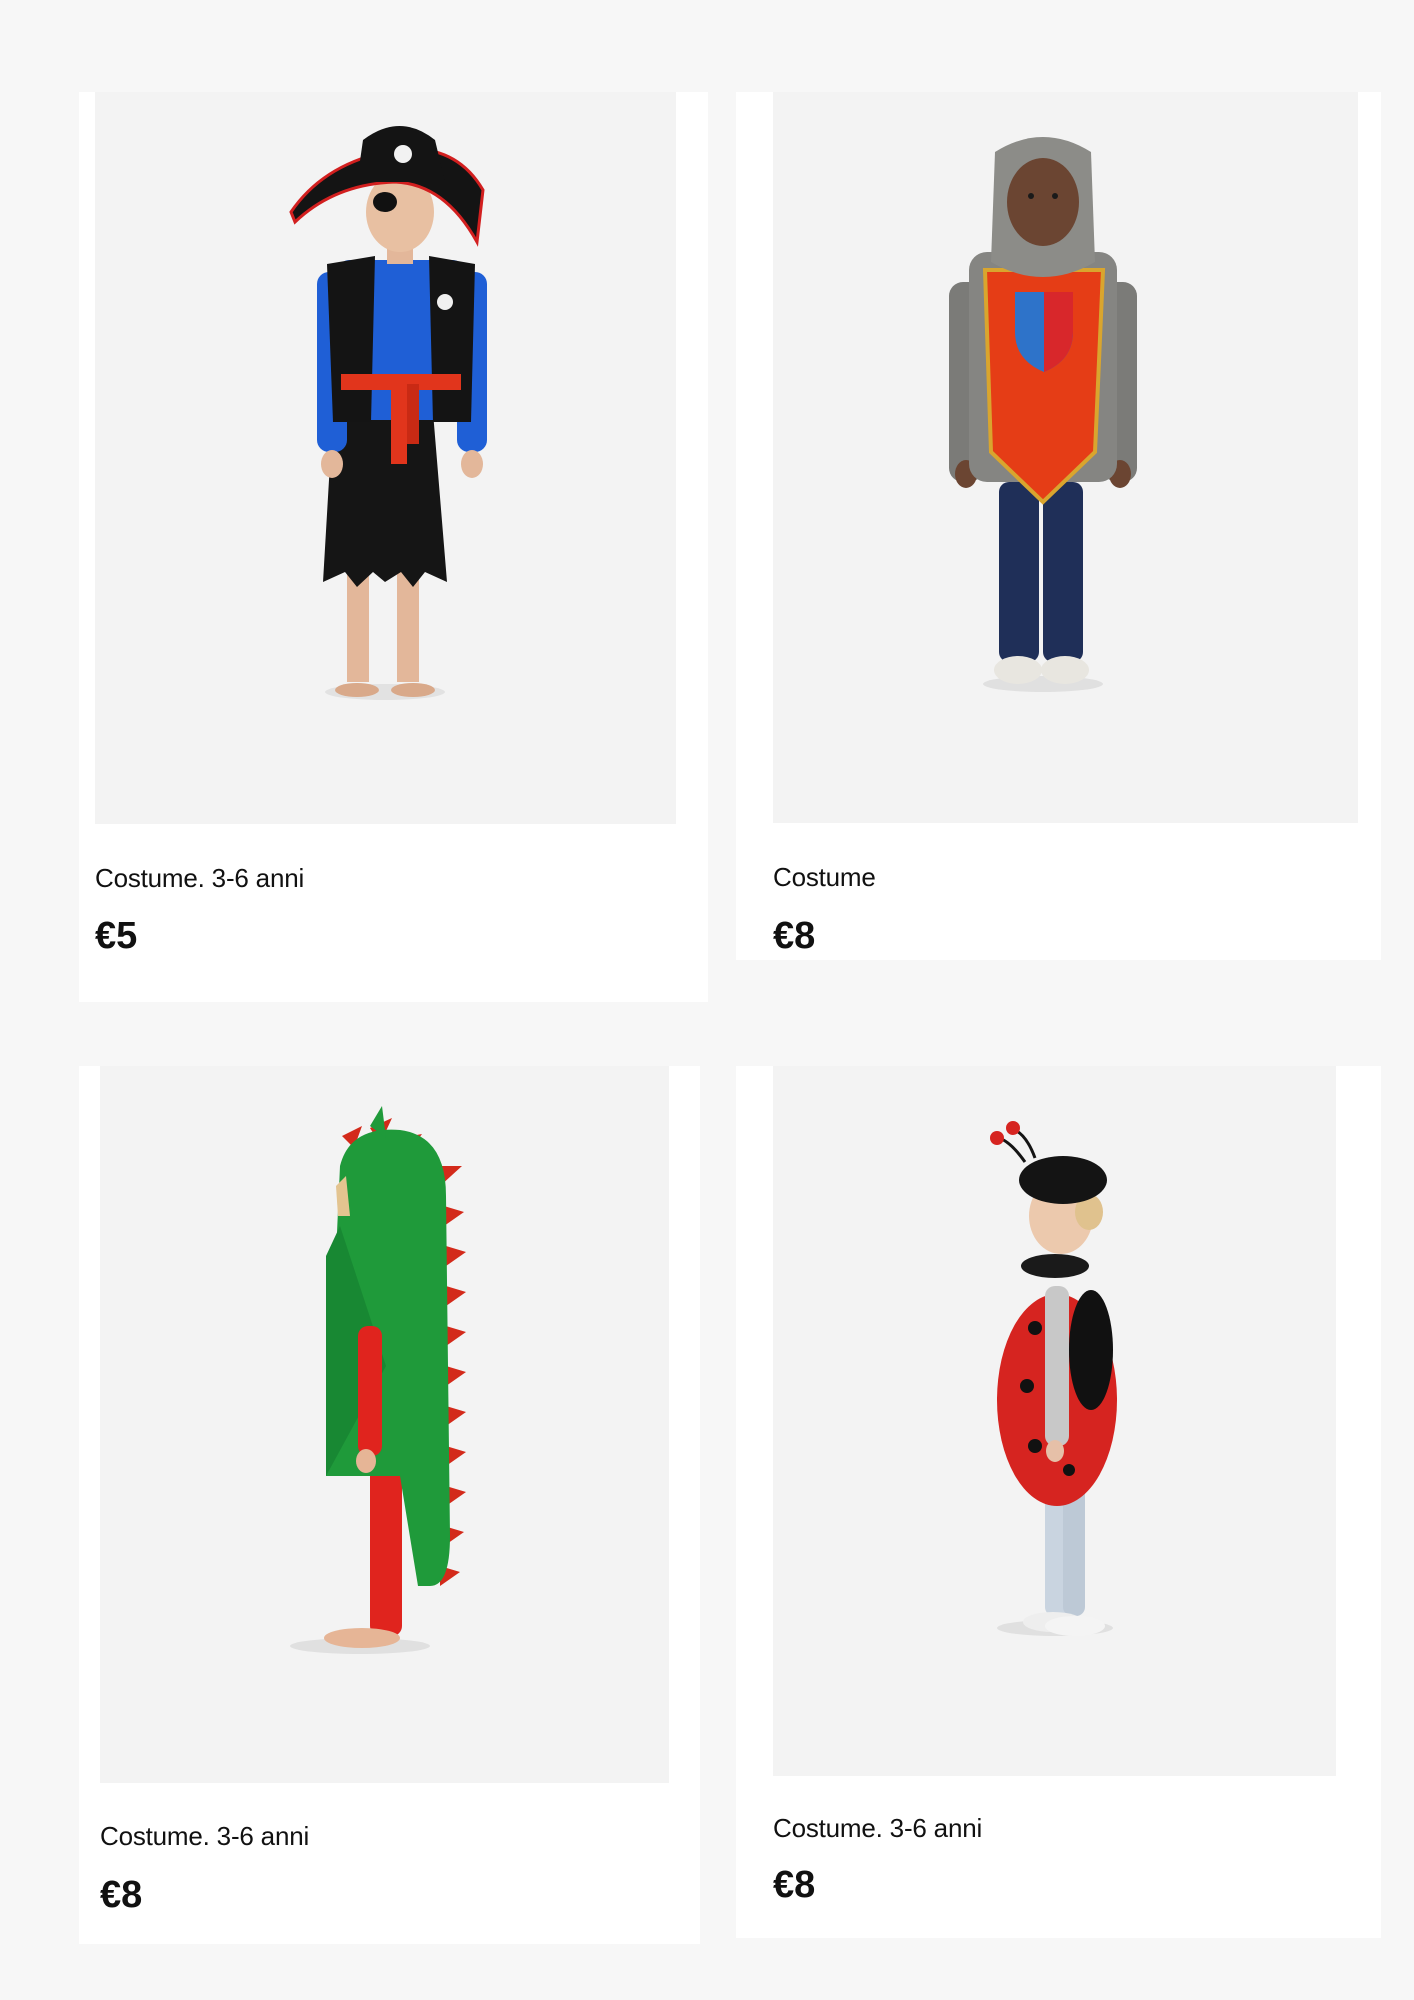 Image resolution: width=1414 pixels, height=2000 pixels. I want to click on dragon-costume-illustration, so click(378, 1380).